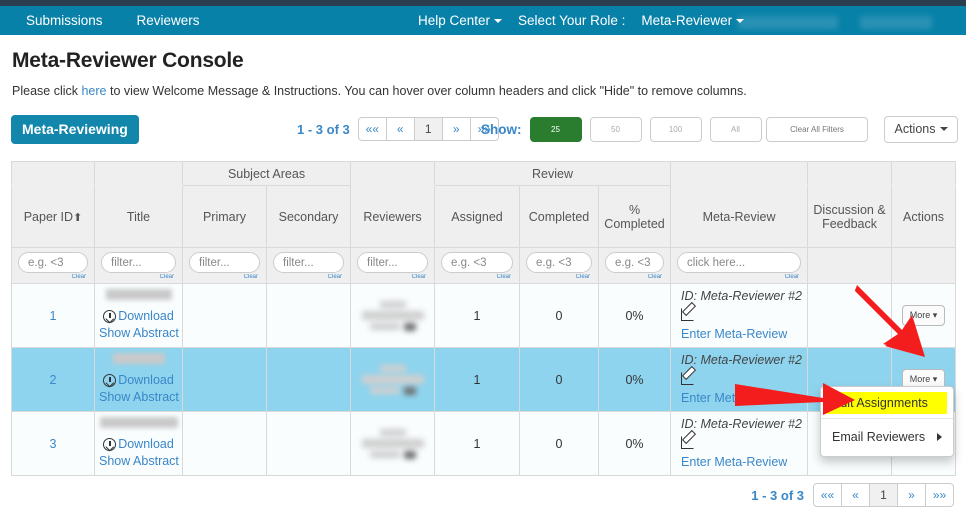  What do you see at coordinates (224, 216) in the screenshot?
I see `column-header-primary: Primary` at bounding box center [224, 216].